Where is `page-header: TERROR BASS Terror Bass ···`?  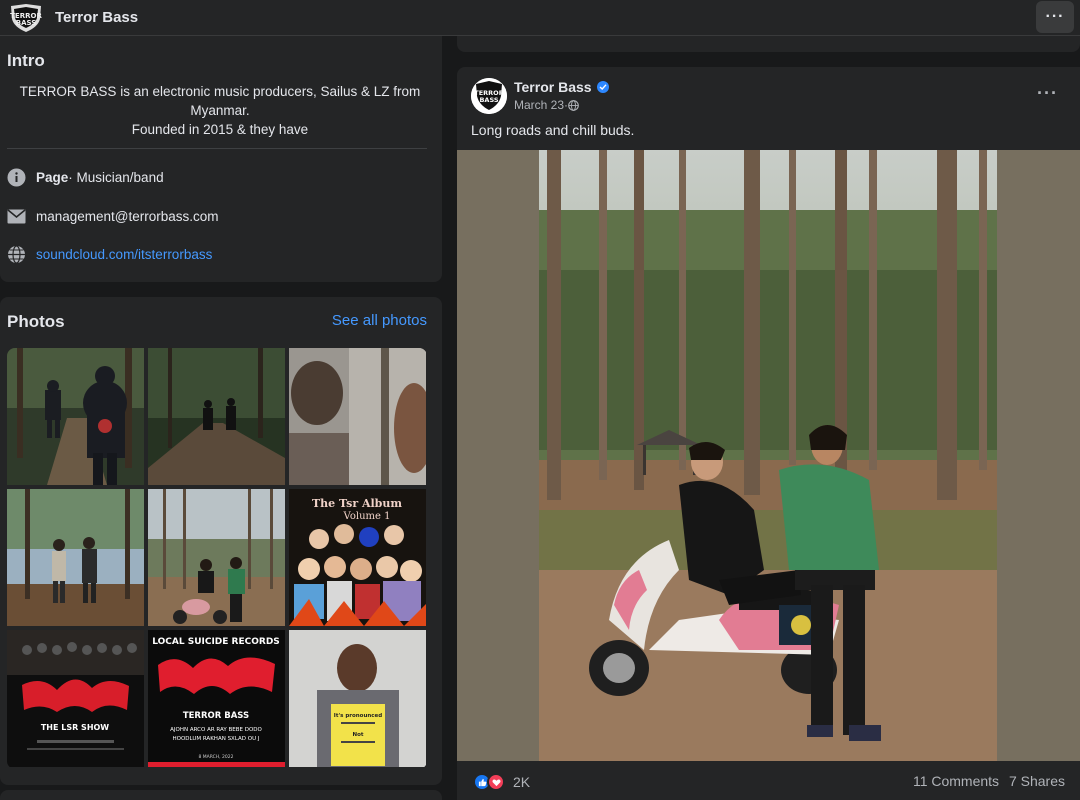
page-header: TERROR BASS Terror Bass ··· is located at coordinates (540, 18).